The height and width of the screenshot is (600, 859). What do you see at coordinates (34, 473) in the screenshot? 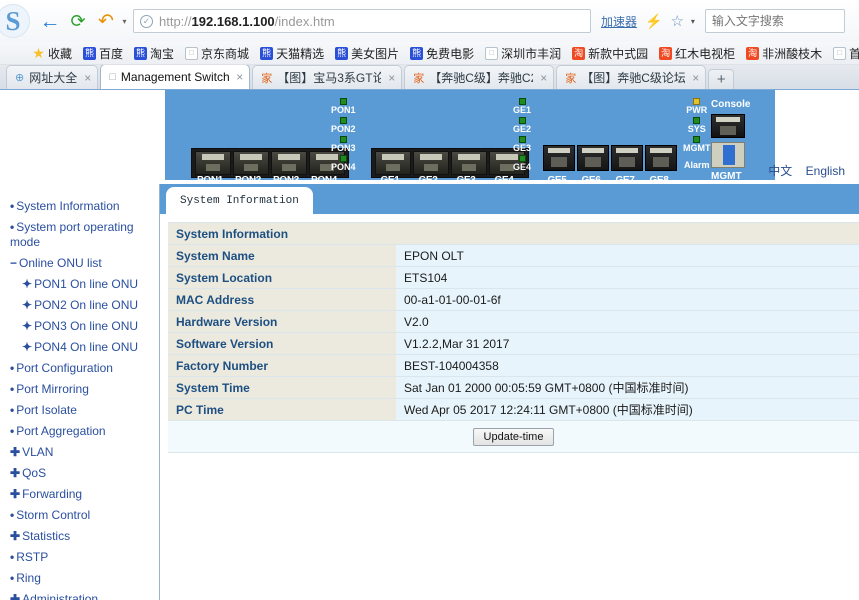
I see `sidebar-item-label: QoS` at bounding box center [34, 473].